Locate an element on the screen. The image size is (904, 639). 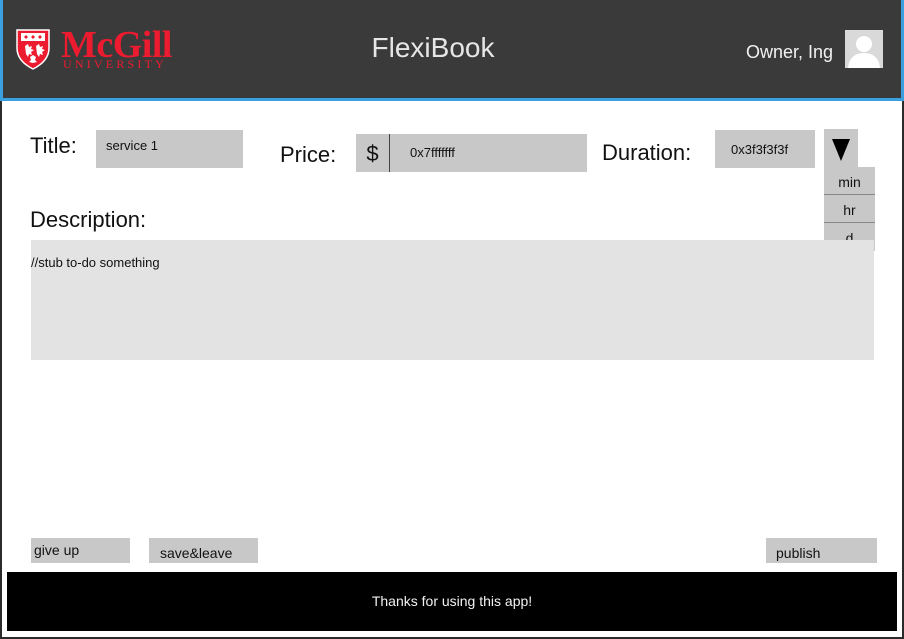
publish-button: publish is located at coordinates (821, 550).